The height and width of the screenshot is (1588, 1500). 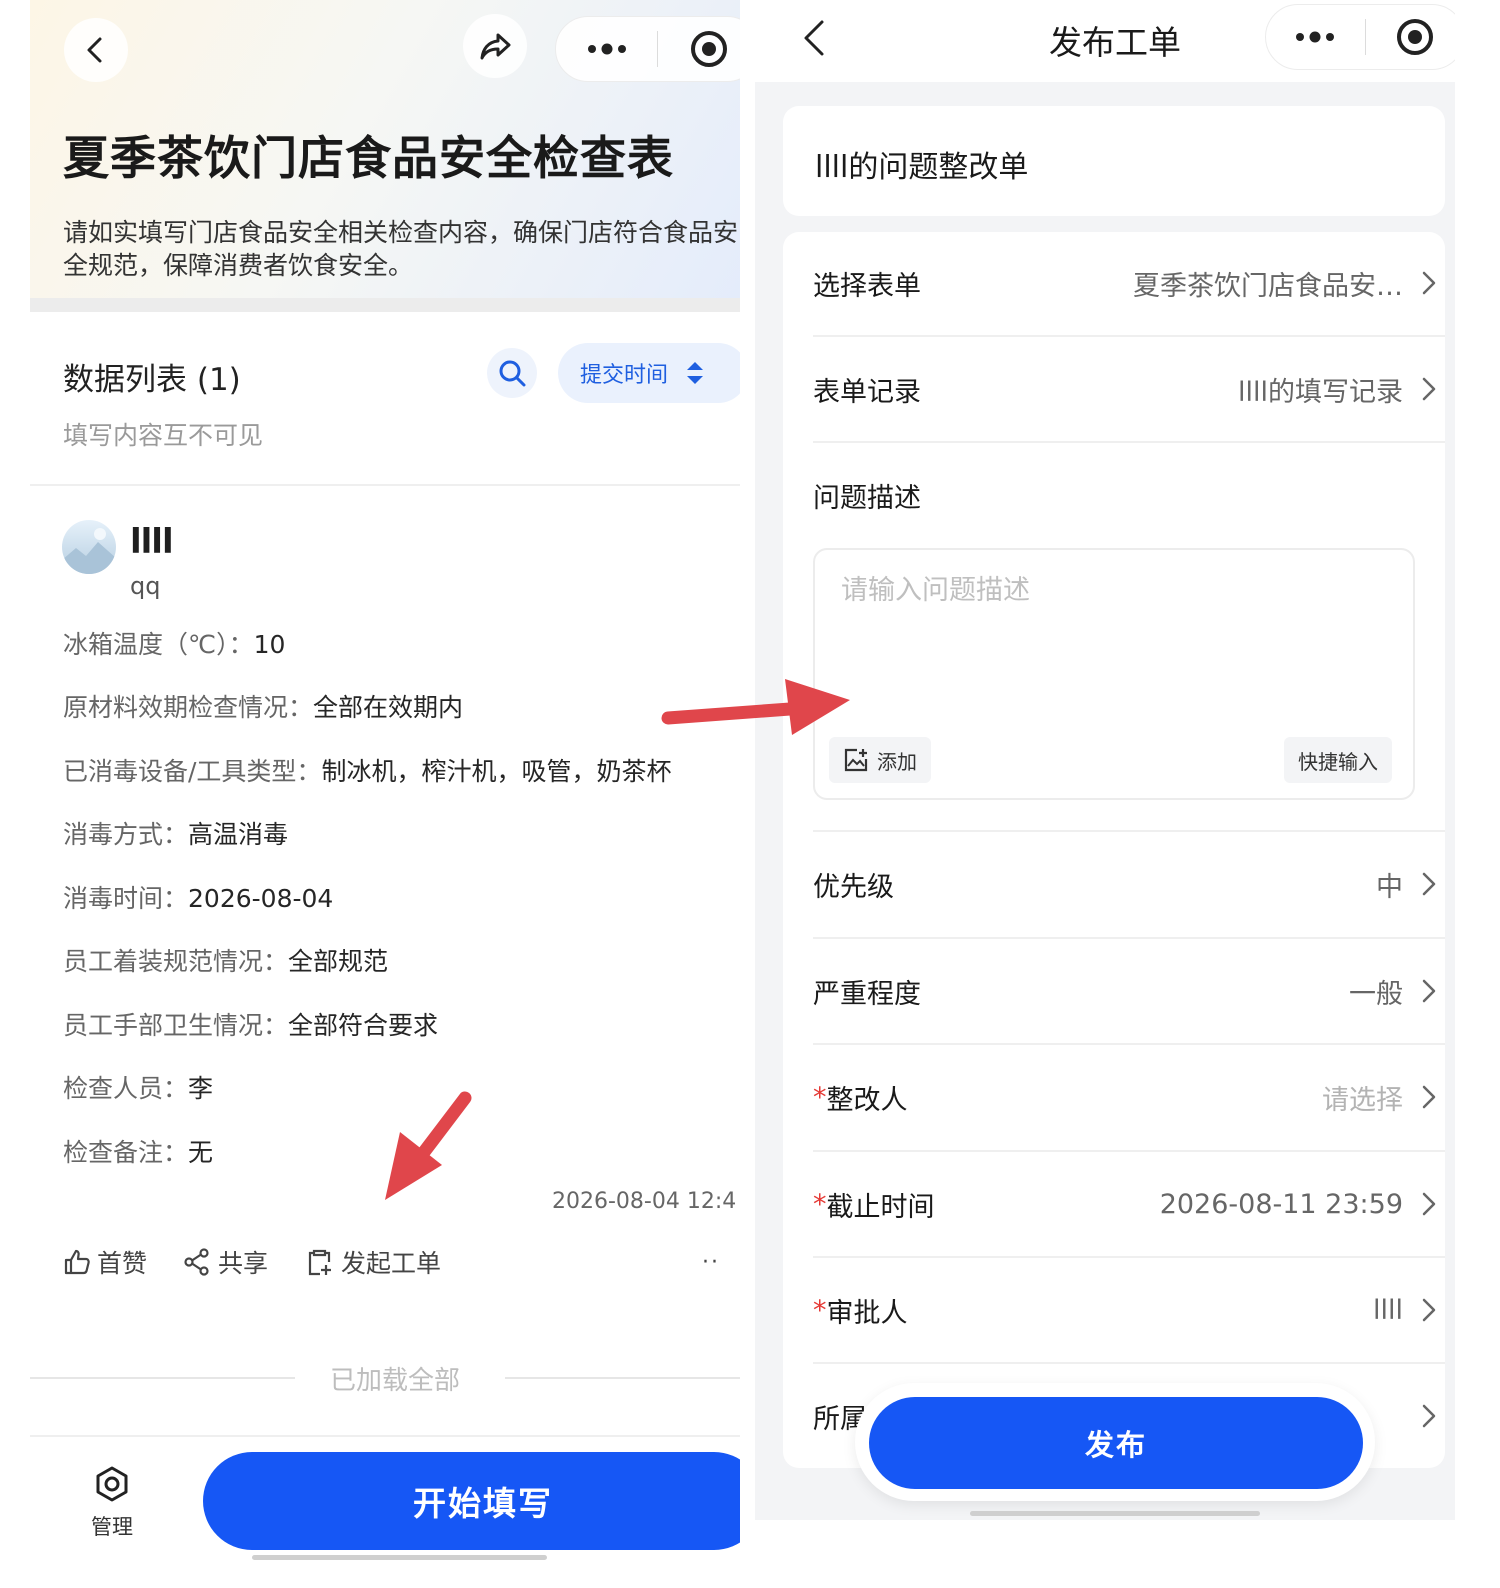 I want to click on add-attachment-button: 添加, so click(x=880, y=760).